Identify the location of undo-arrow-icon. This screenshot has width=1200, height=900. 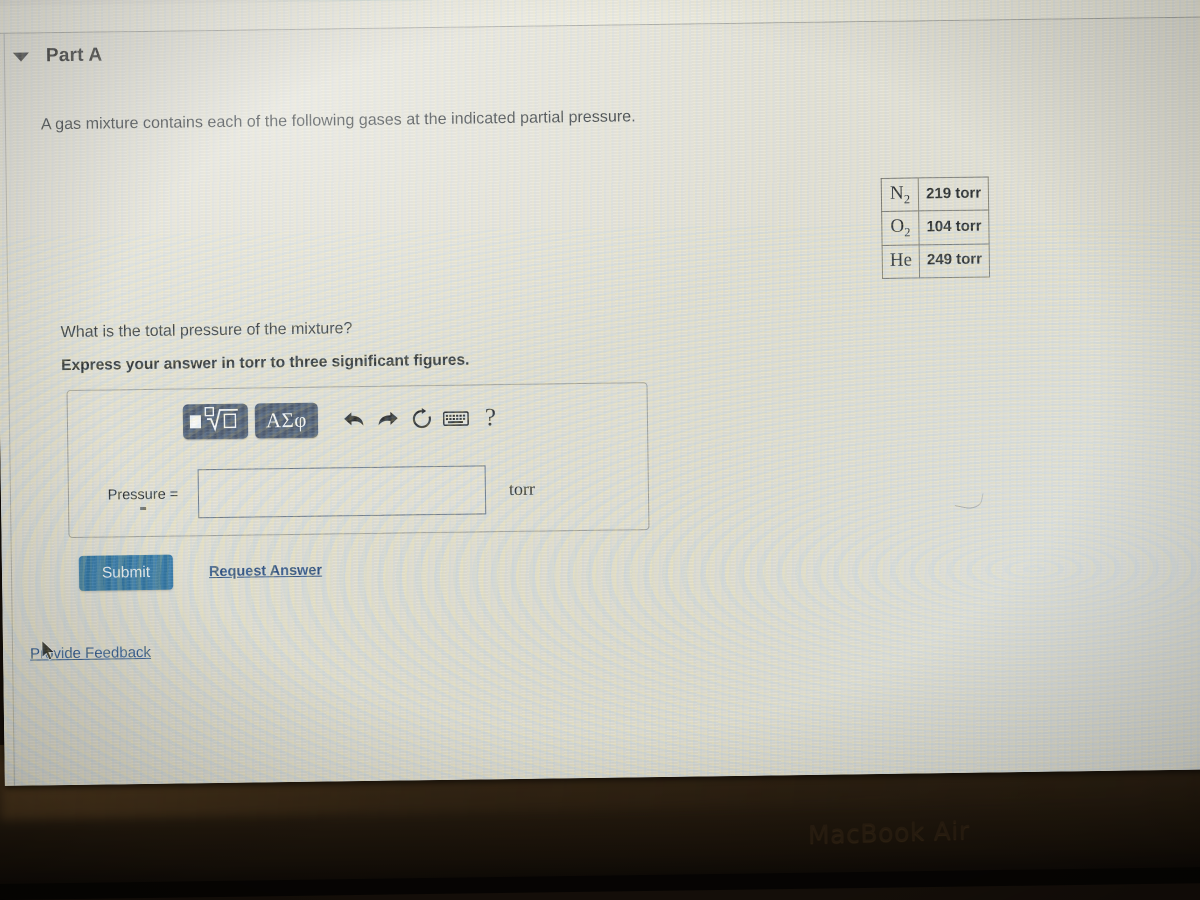
(354, 419).